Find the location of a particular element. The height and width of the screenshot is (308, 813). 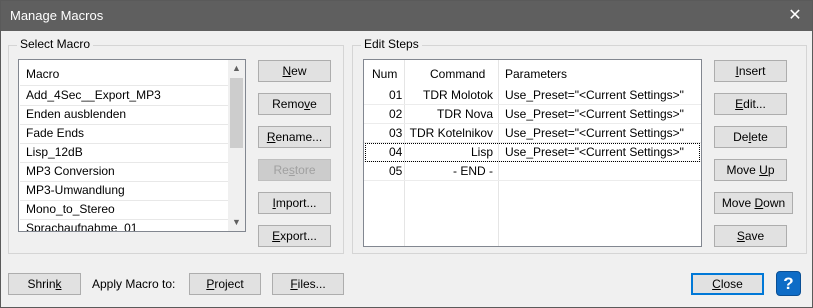

row-divider is located at coordinates (532, 180).